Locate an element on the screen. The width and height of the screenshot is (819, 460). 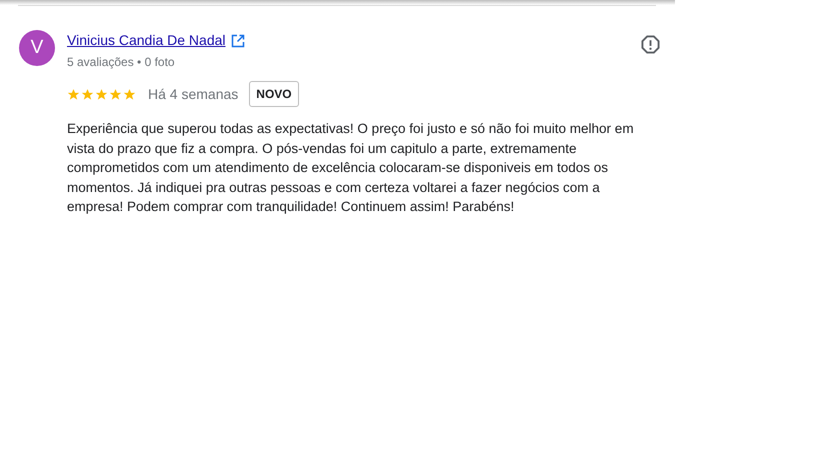
author-link: Vinicius Candia De Nadal is located at coordinates (146, 40).